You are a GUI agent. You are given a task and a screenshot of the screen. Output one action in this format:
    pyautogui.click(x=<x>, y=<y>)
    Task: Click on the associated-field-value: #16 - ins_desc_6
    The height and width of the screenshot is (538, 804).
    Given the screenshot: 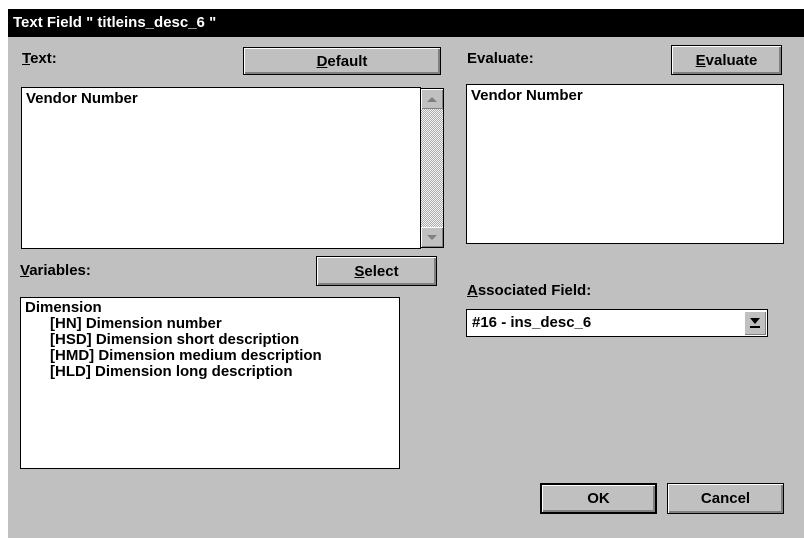 What is the action you would take?
    pyautogui.click(x=532, y=322)
    